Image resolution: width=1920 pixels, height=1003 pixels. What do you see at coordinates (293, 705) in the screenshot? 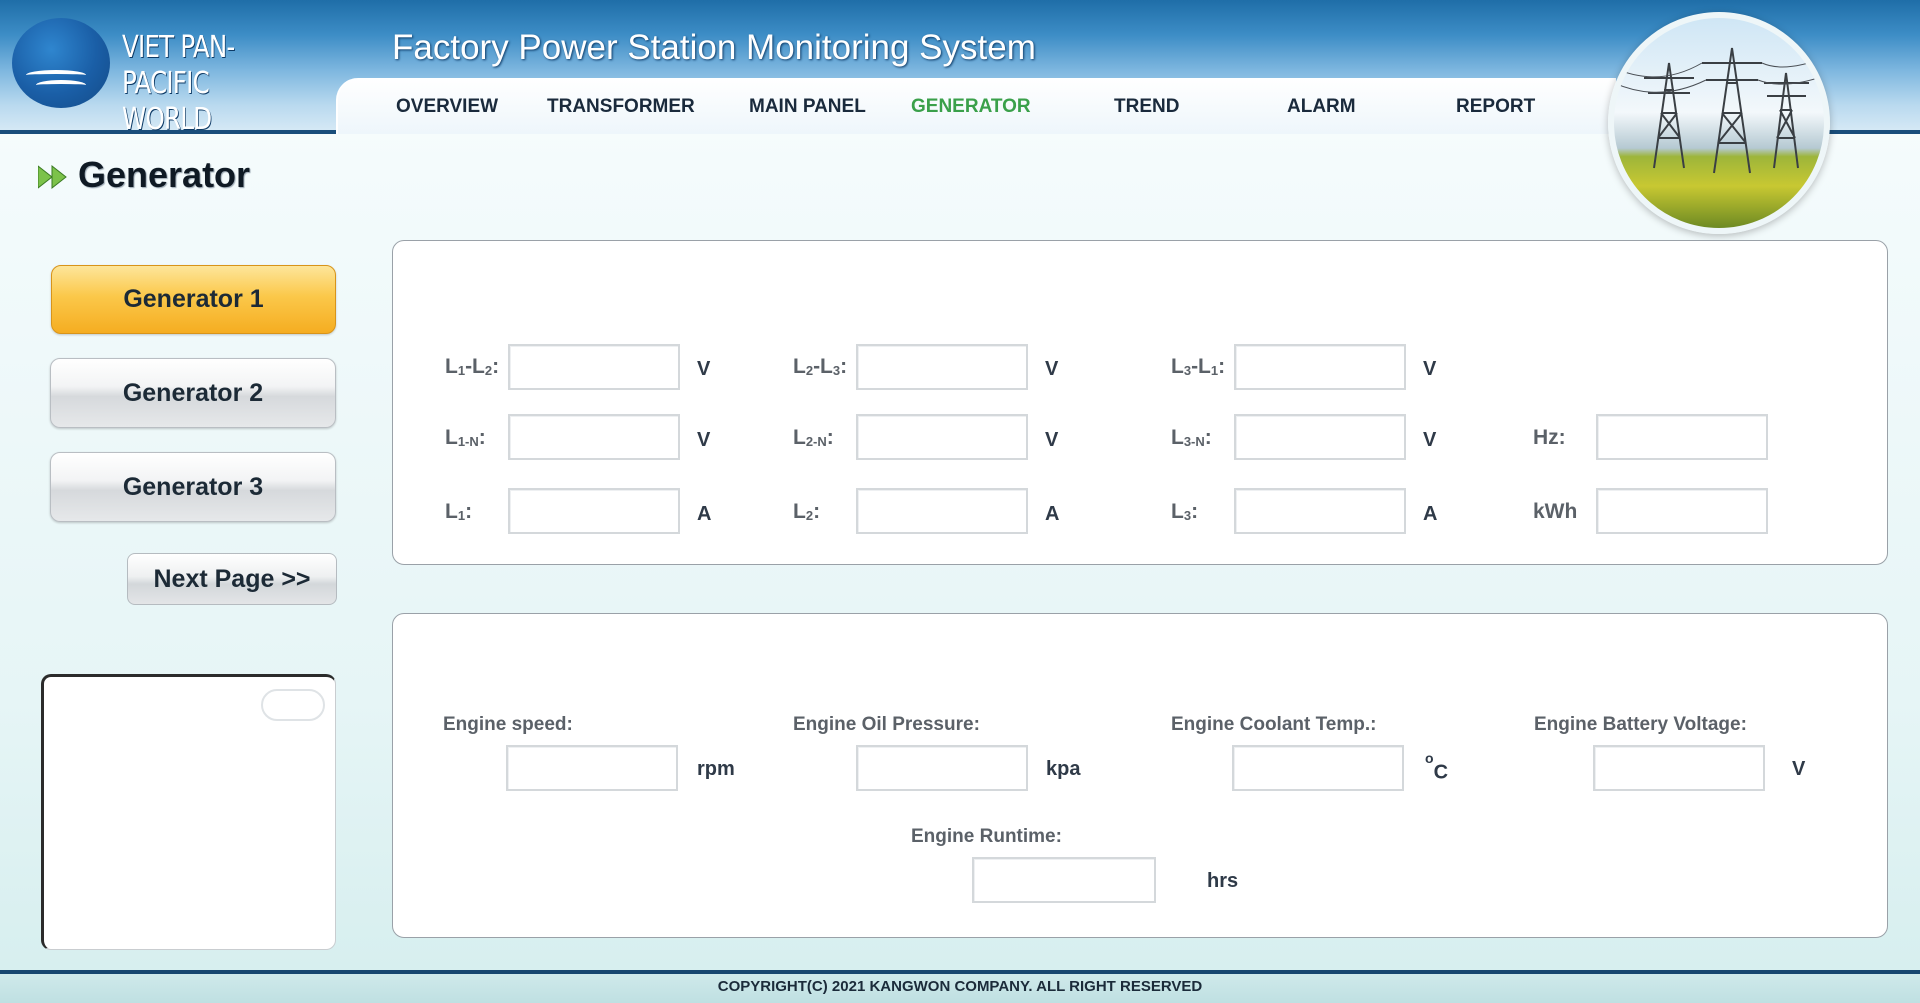
I see `side-panel-toggle` at bounding box center [293, 705].